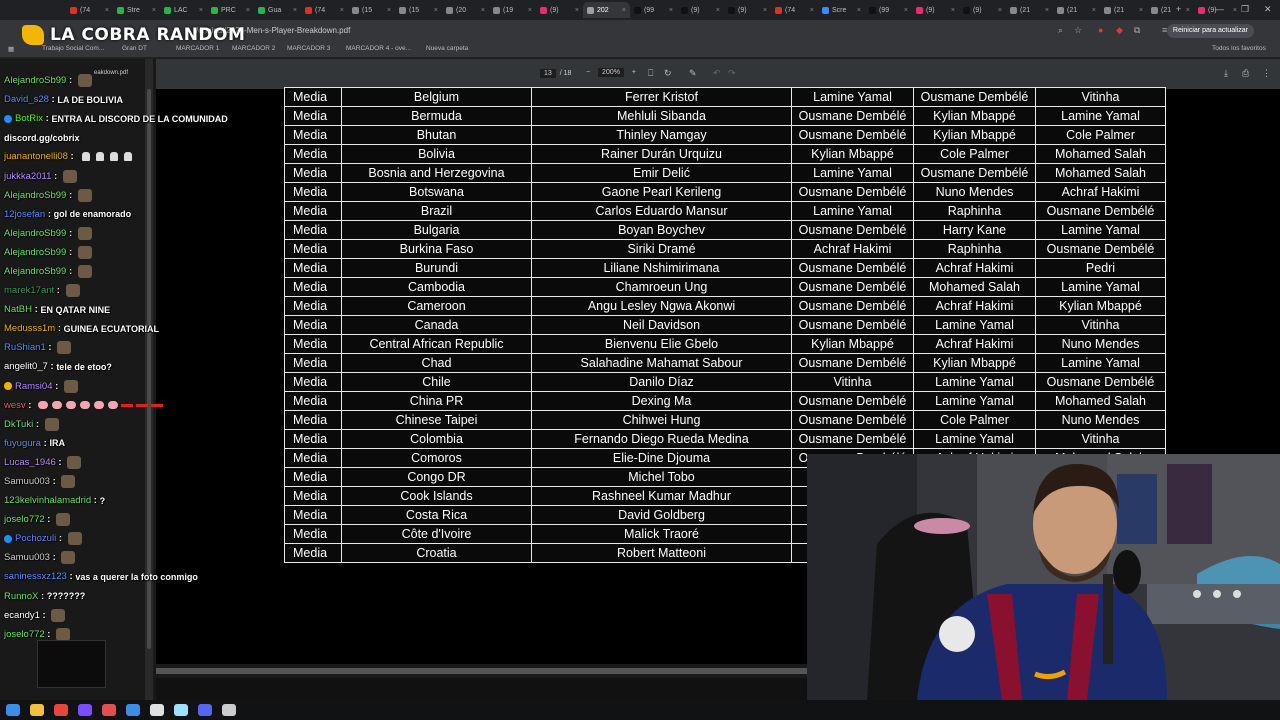  Describe the element at coordinates (650, 73) in the screenshot. I see `fit-page-icon: ⎕` at that location.